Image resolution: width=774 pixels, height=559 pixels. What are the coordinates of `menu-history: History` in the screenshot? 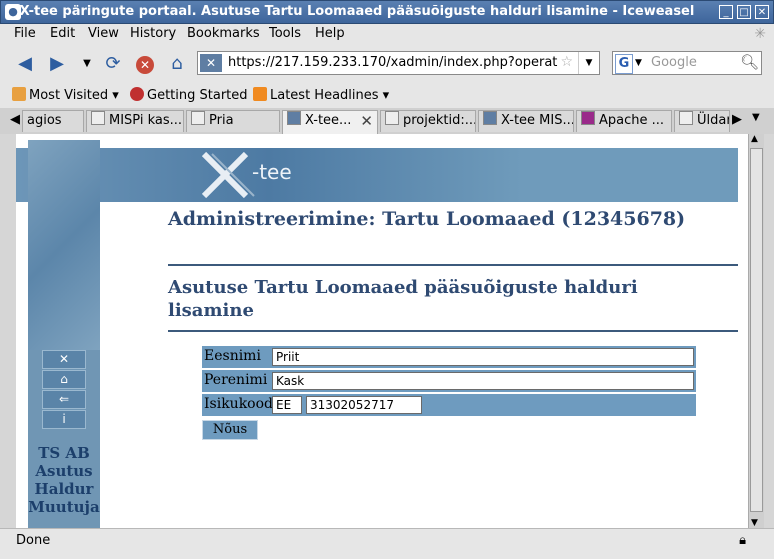 It's located at (153, 33).